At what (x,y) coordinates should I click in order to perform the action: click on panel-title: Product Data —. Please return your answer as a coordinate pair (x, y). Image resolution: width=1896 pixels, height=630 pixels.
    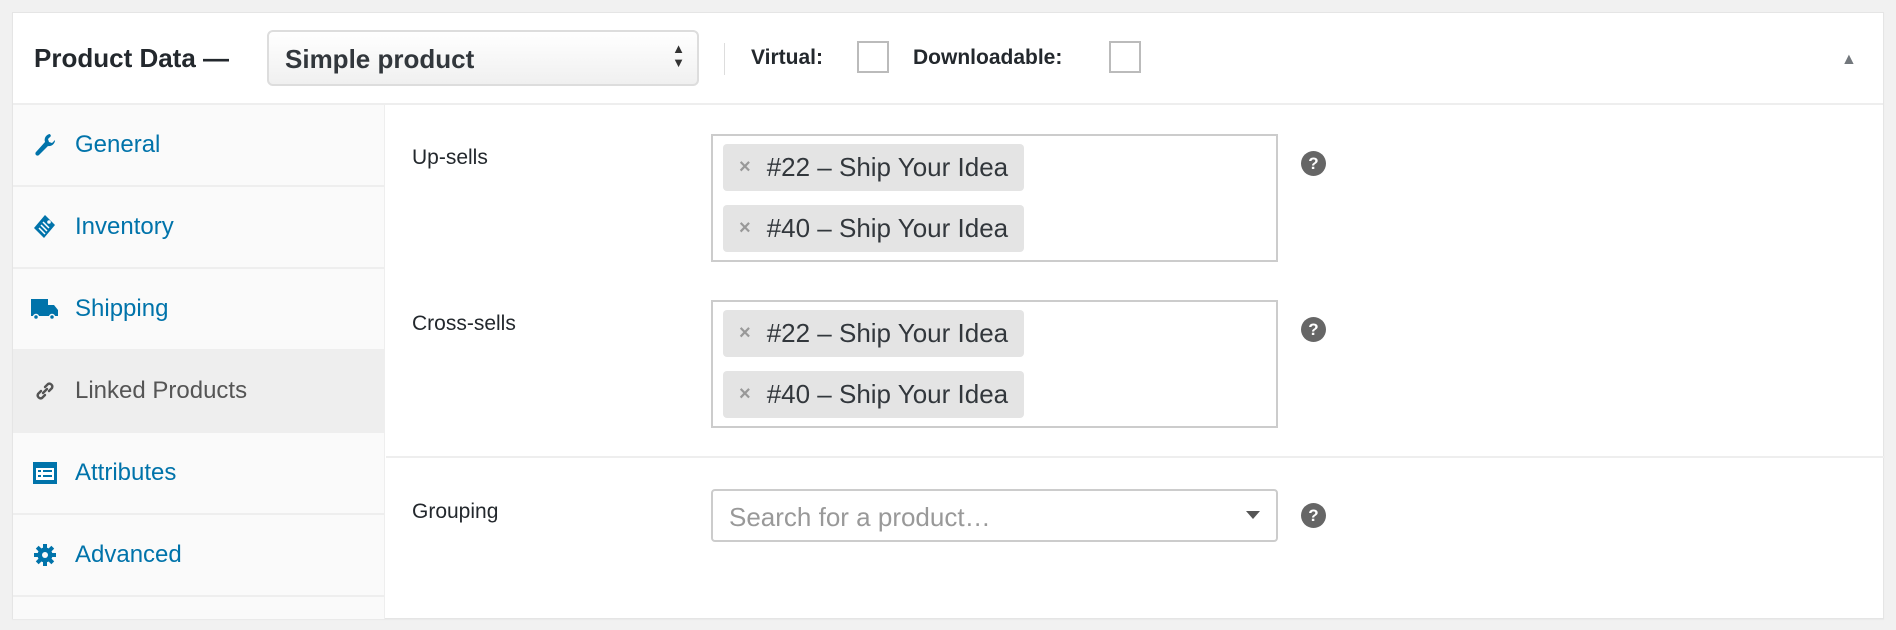
    Looking at the image, I should click on (132, 58).